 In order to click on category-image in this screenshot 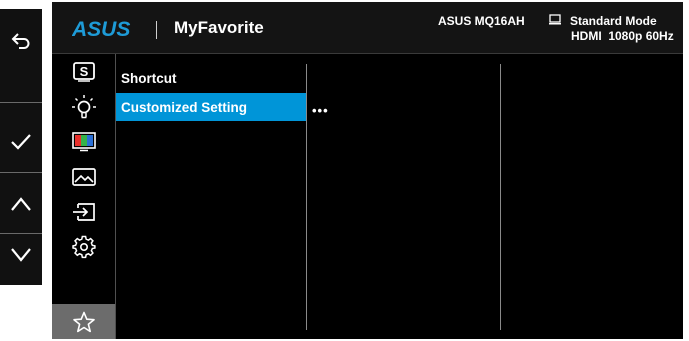, I will do `click(83, 176)`.